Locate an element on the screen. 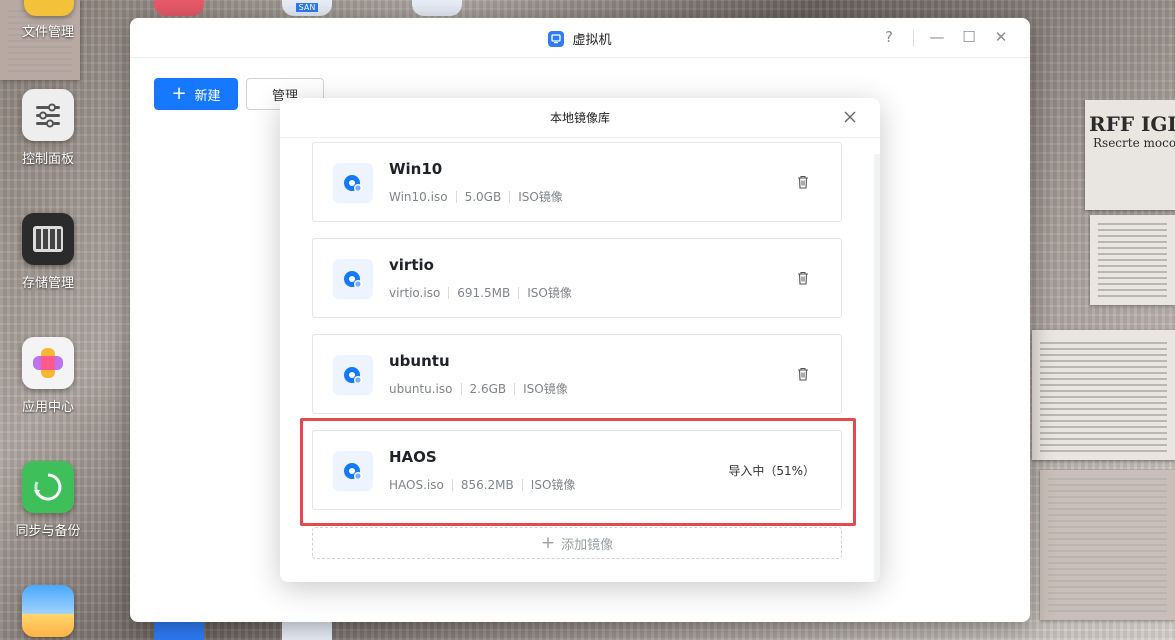 The height and width of the screenshot is (640, 1175). add-image-label: 添加镜像 is located at coordinates (587, 545).